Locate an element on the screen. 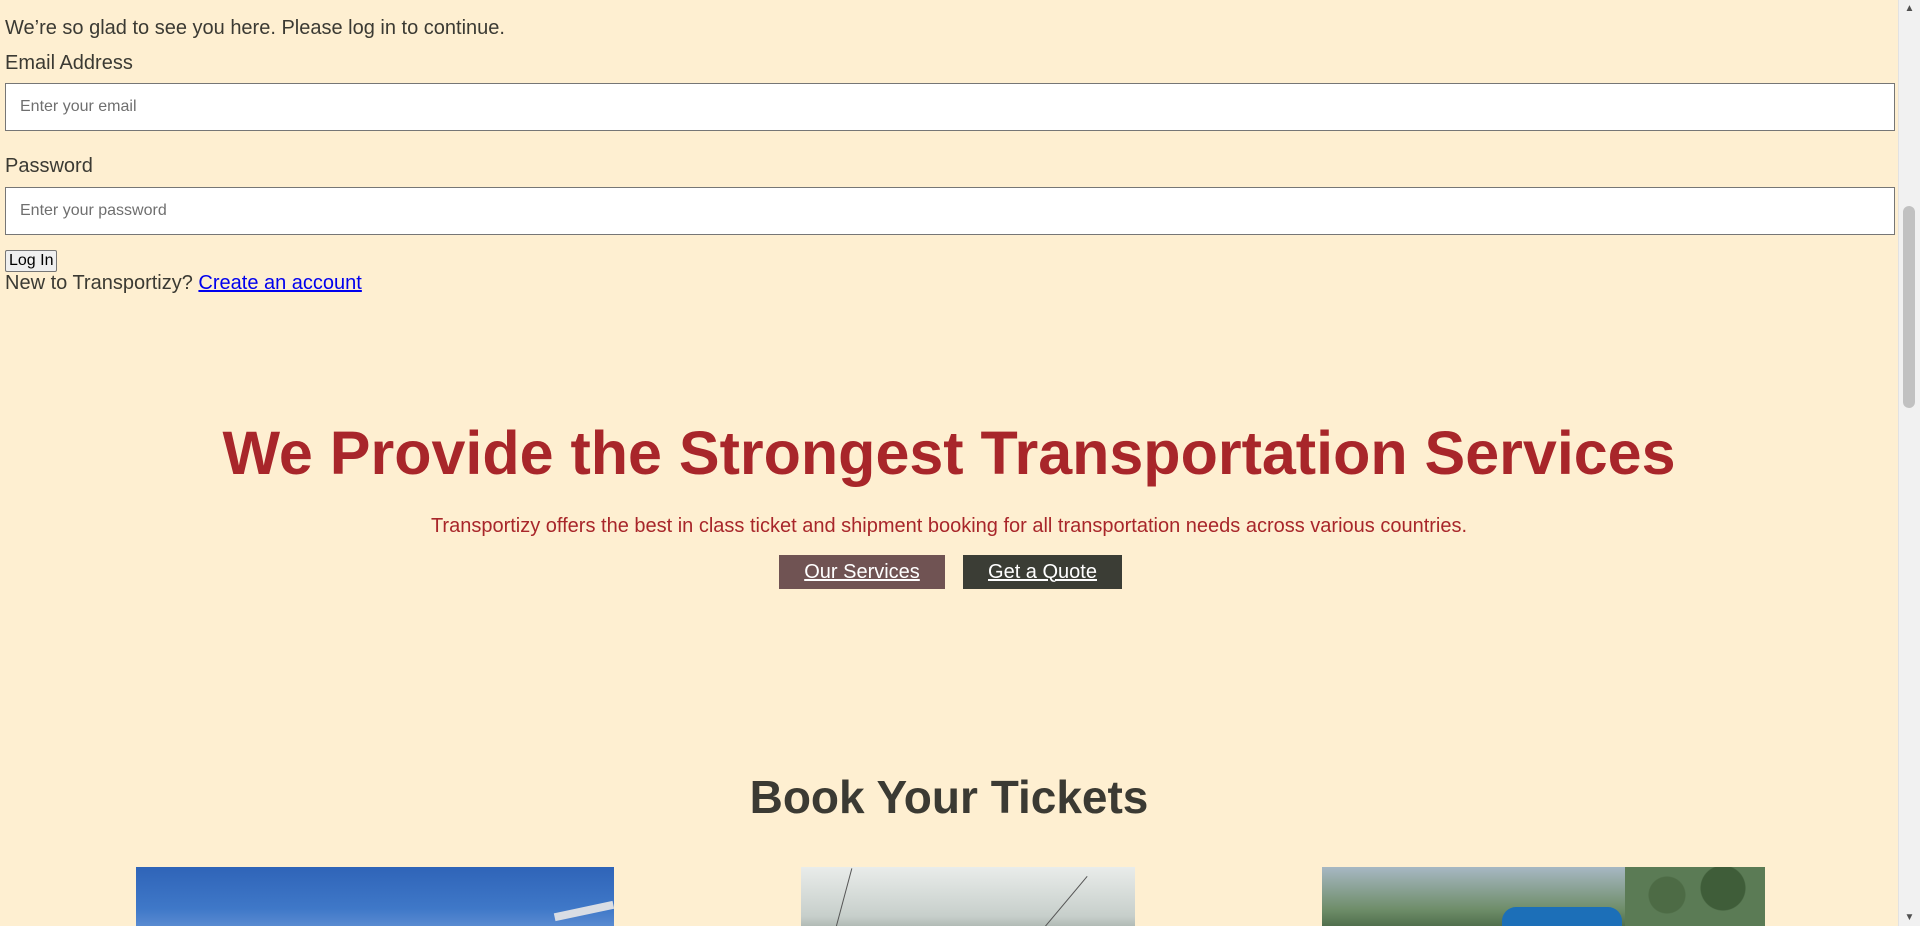  signup-prompt-text: New to Transportizy? is located at coordinates (99, 283).